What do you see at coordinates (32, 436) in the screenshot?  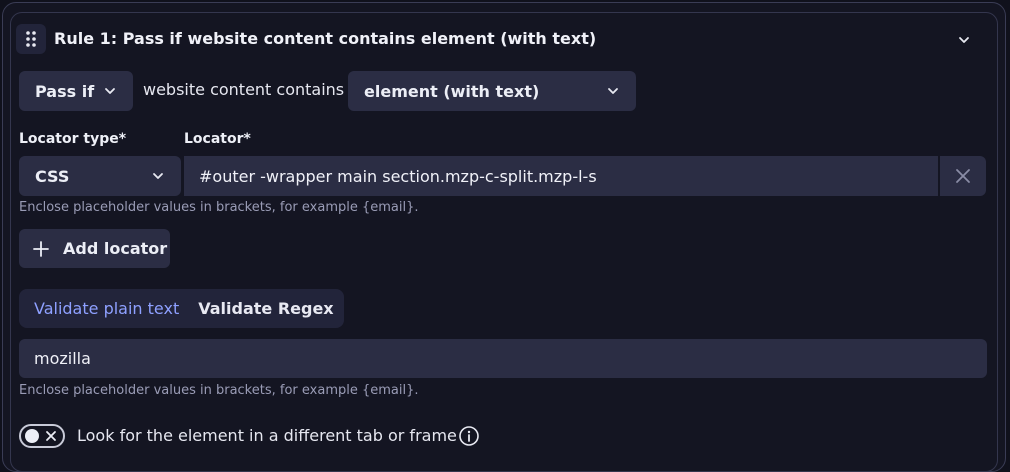 I see `toggle-knob` at bounding box center [32, 436].